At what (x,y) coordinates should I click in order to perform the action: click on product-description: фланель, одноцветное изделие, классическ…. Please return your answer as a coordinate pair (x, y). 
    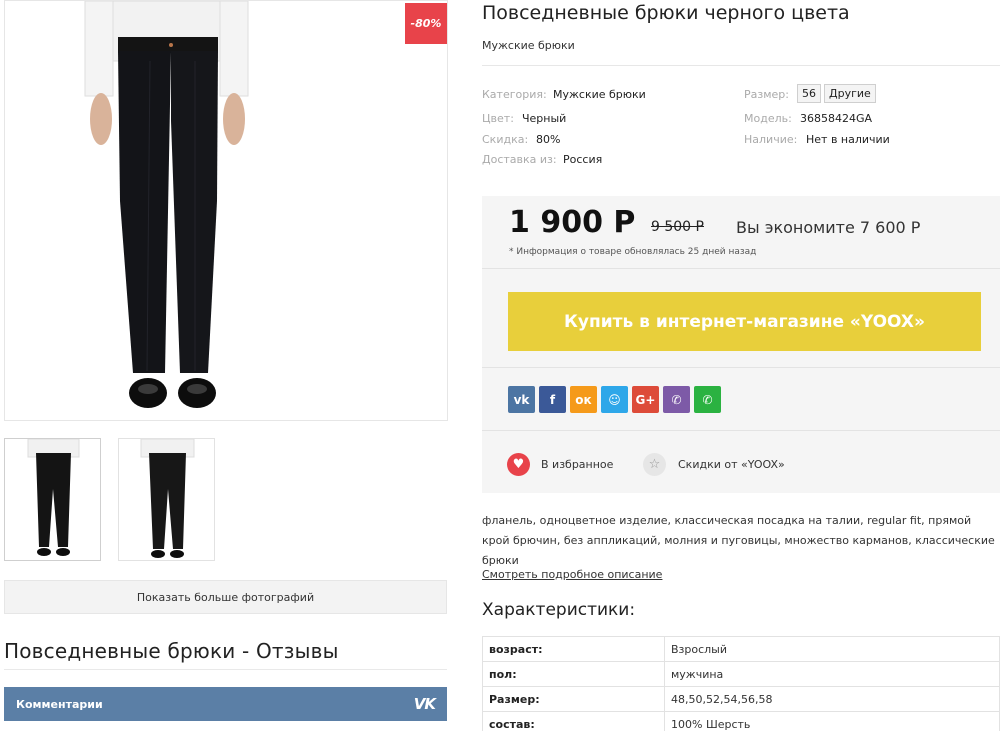
    Looking at the image, I should click on (738, 540).